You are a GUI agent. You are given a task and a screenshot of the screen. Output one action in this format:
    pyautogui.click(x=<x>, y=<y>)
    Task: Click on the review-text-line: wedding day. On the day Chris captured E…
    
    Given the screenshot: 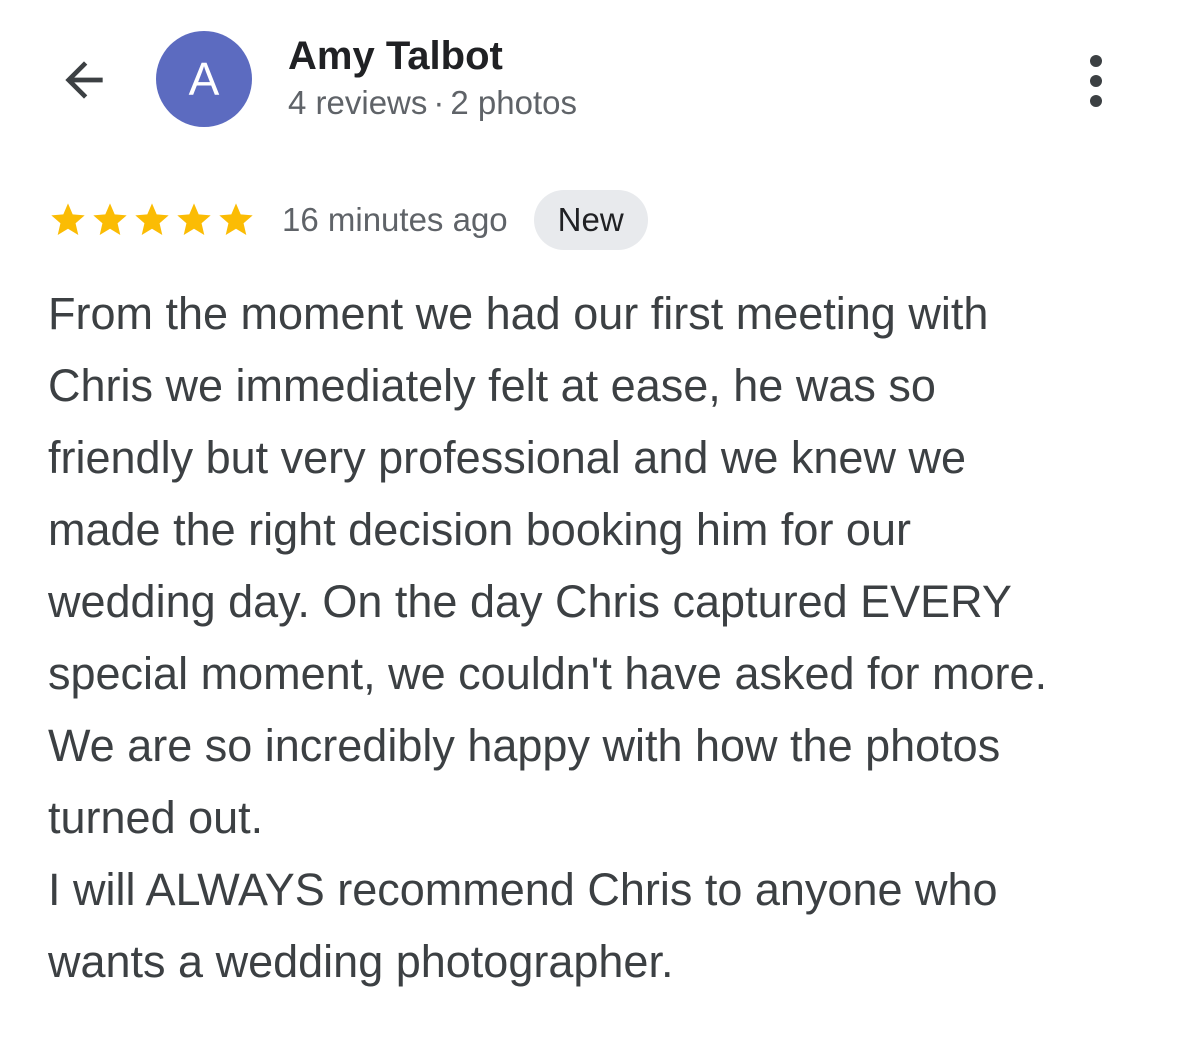 What is the action you would take?
    pyautogui.click(x=530, y=601)
    